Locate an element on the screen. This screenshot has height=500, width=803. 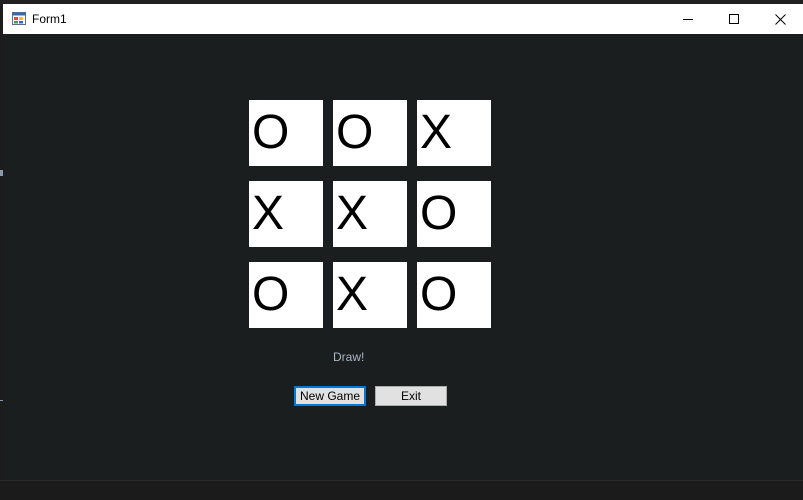
board-cell-2-3: O is located at coordinates (454, 214).